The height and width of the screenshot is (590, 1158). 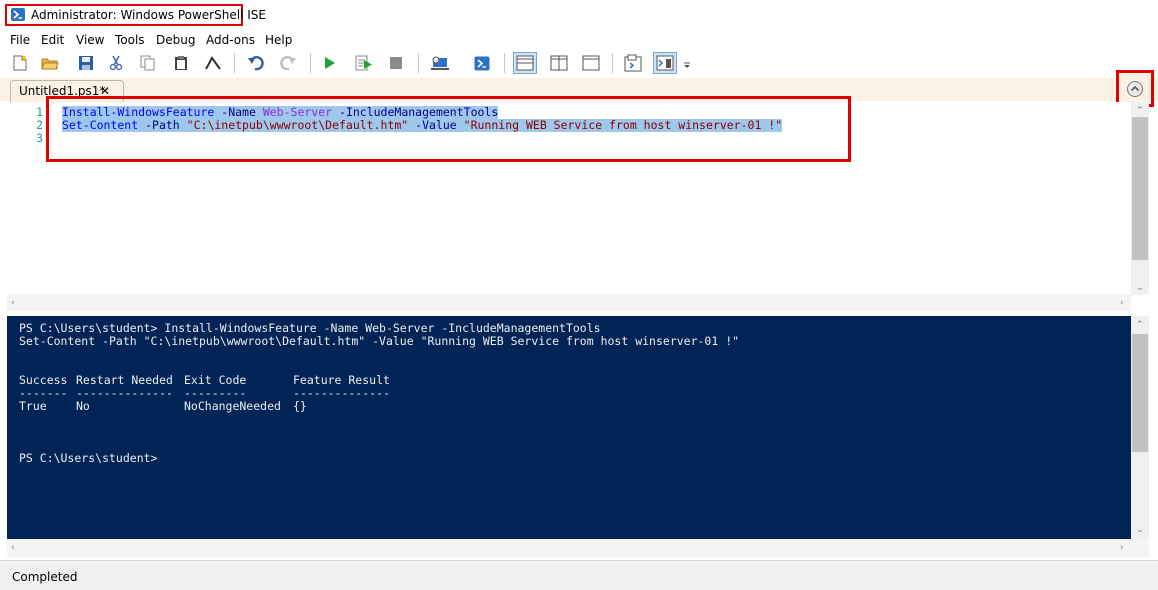 What do you see at coordinates (1135, 88) in the screenshot?
I see `chevron-up-icon` at bounding box center [1135, 88].